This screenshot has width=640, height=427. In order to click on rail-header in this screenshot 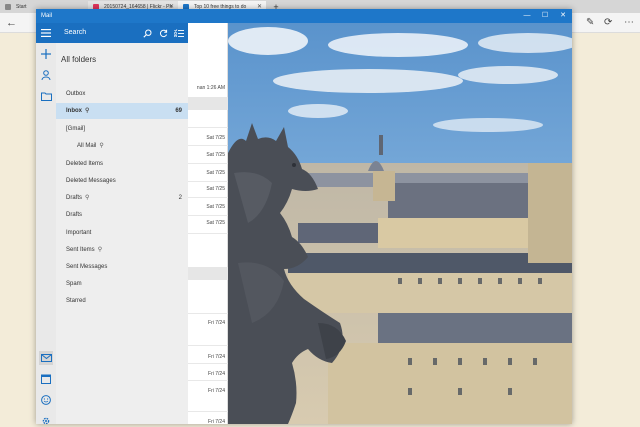, I will do `click(46, 33)`.